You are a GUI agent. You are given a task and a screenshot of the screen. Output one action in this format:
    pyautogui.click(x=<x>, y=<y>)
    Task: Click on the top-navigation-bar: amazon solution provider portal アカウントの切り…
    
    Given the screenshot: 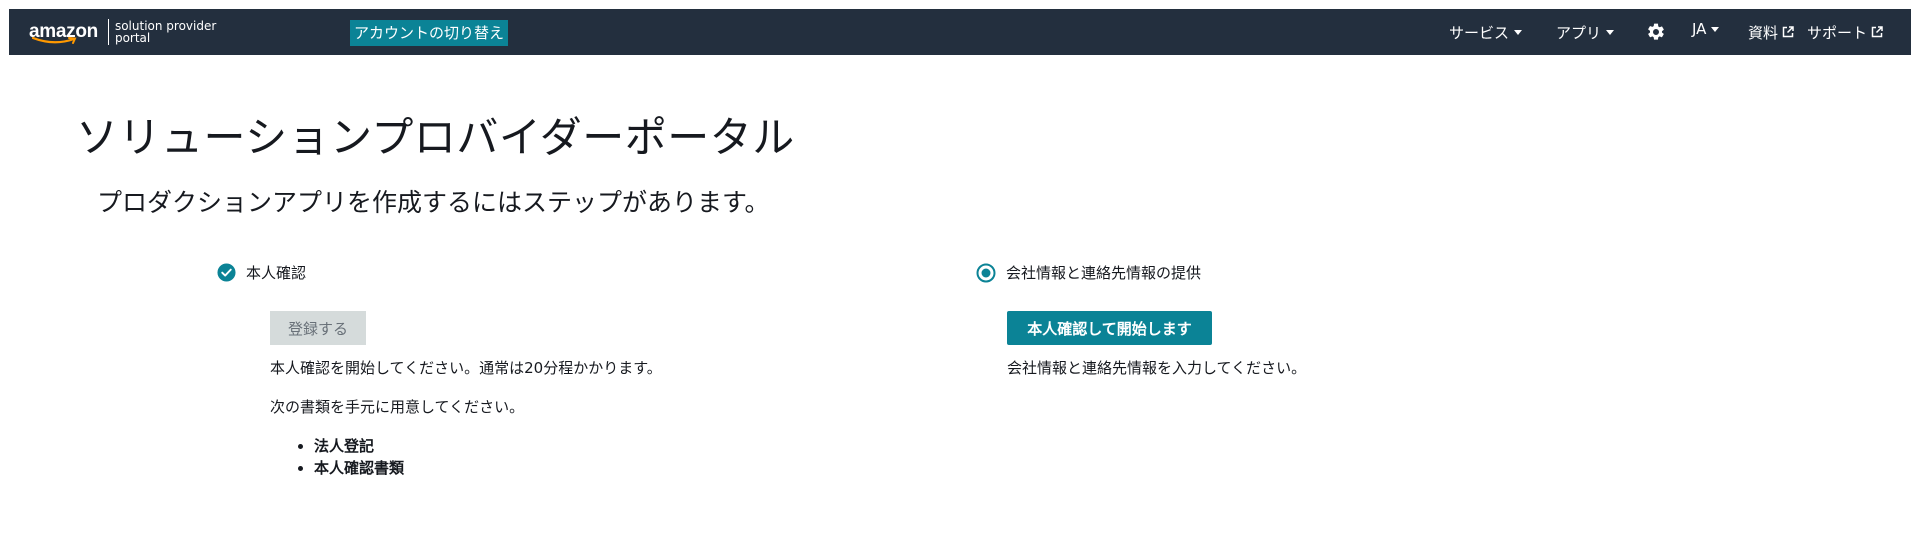 What is the action you would take?
    pyautogui.click(x=960, y=32)
    